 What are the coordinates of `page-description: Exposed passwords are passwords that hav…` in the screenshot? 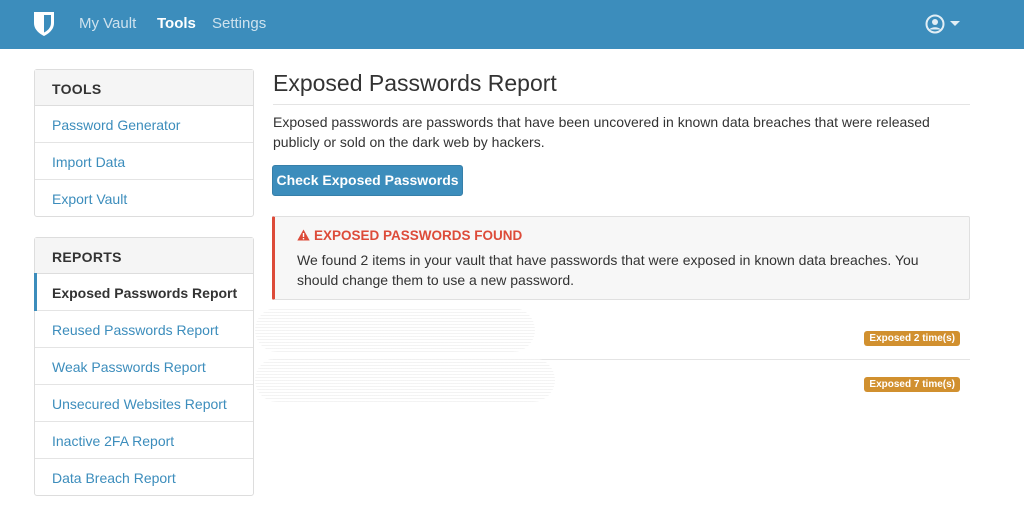 It's located at (601, 132).